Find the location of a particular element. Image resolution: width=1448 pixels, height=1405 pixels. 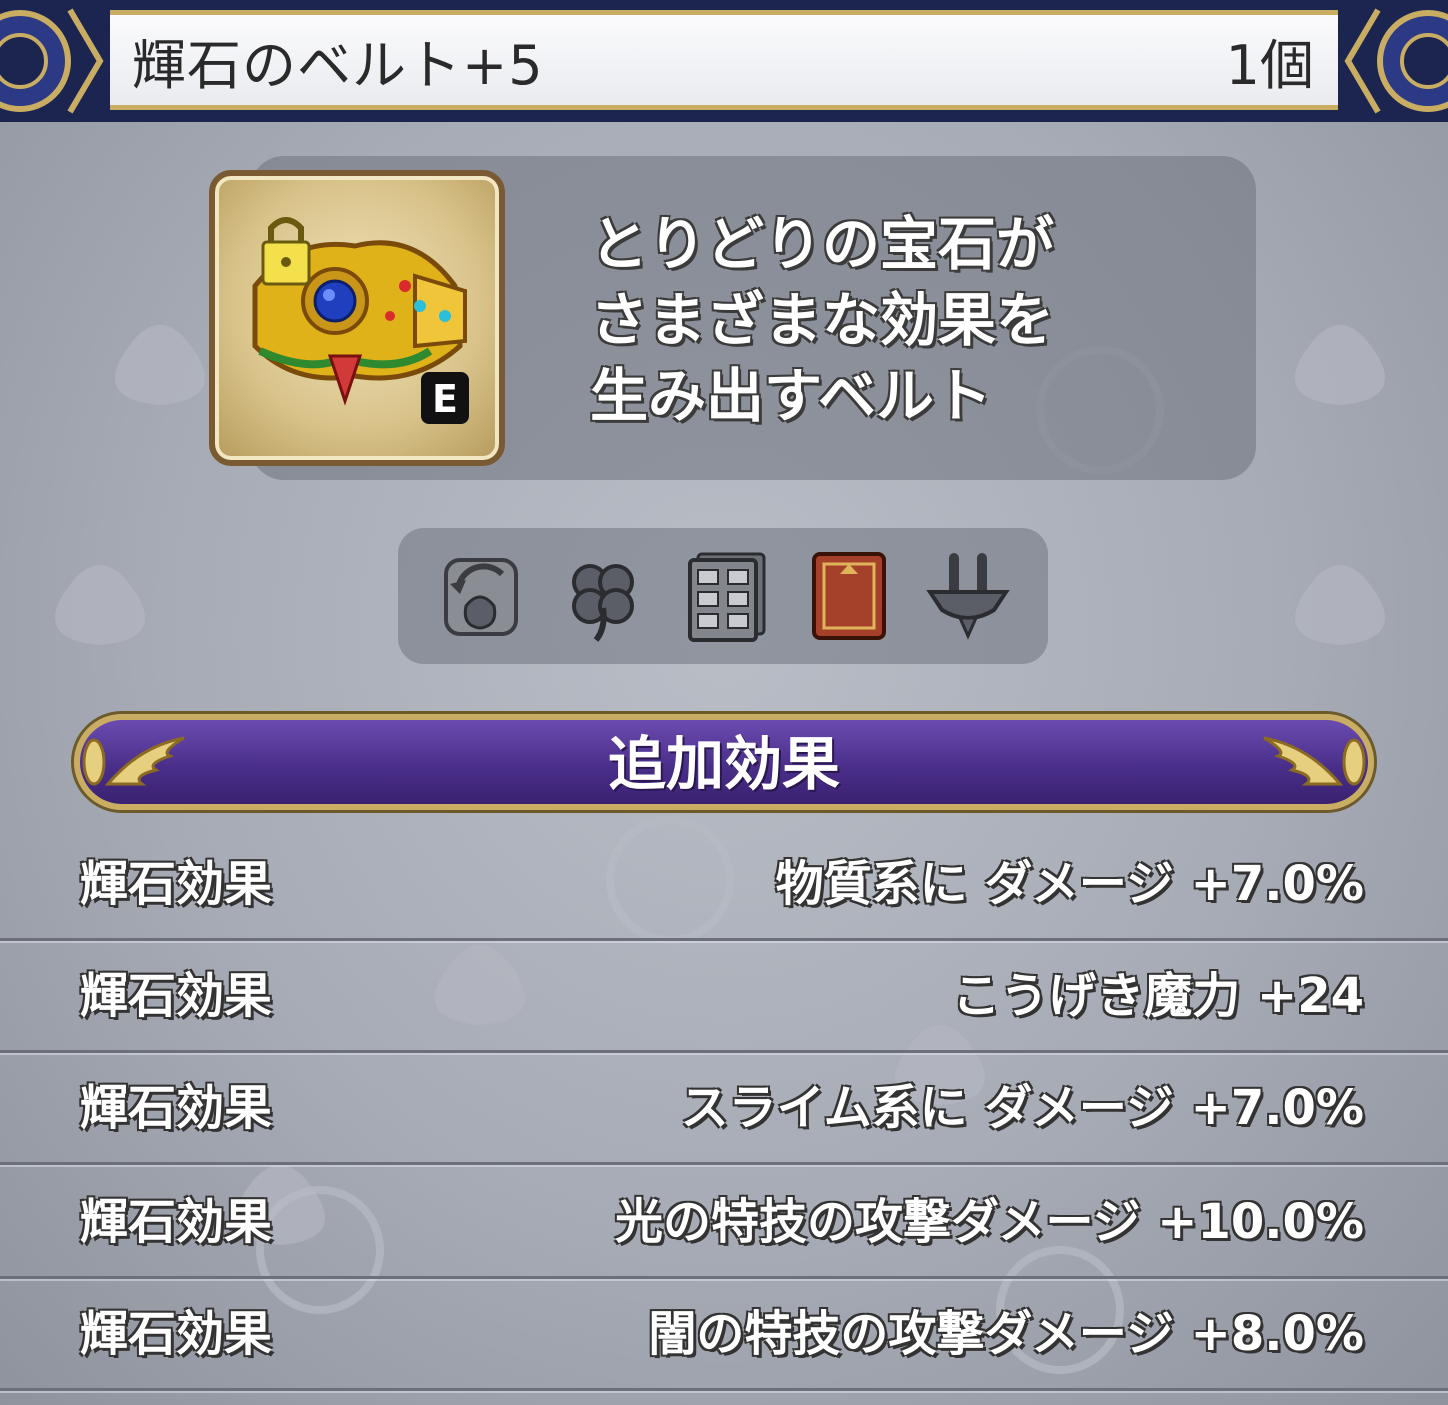

effect-value: スライム系に ダメージ +7.0% is located at coordinates (1022, 1108).